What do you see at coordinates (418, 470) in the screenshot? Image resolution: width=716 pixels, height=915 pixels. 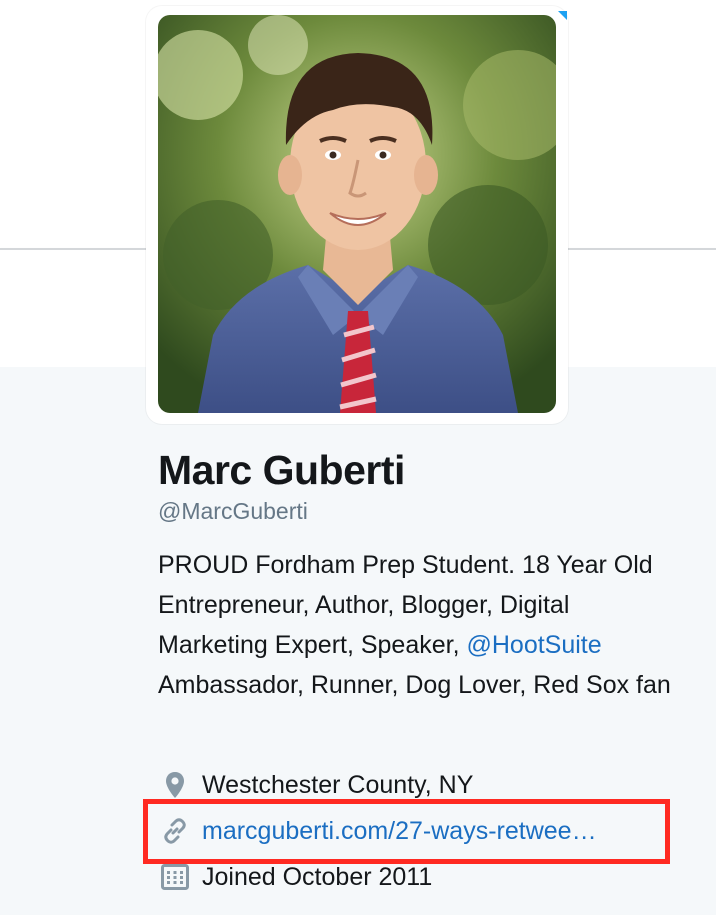 I see `profile-name: Marc Guberti` at bounding box center [418, 470].